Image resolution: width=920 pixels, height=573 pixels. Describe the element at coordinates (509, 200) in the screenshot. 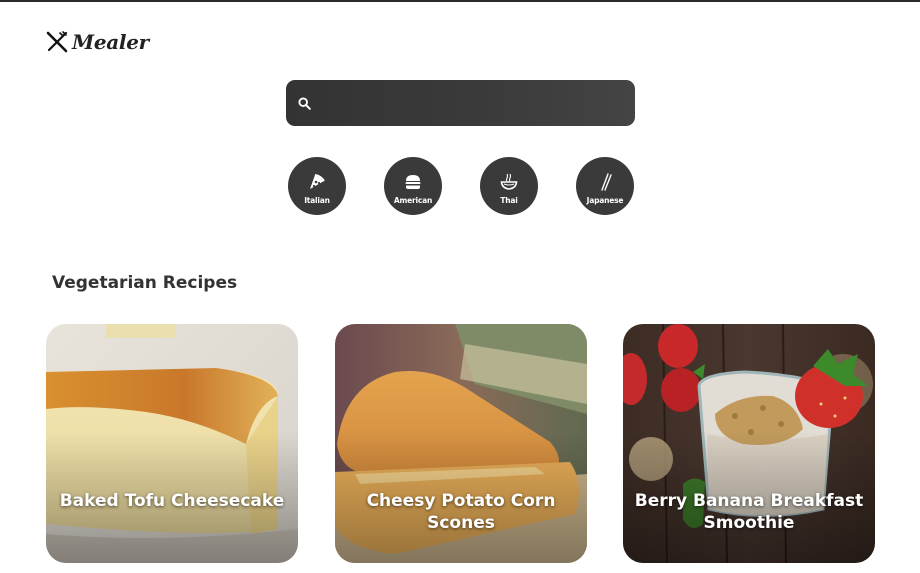

I see `cuisine-label: Thai` at that location.